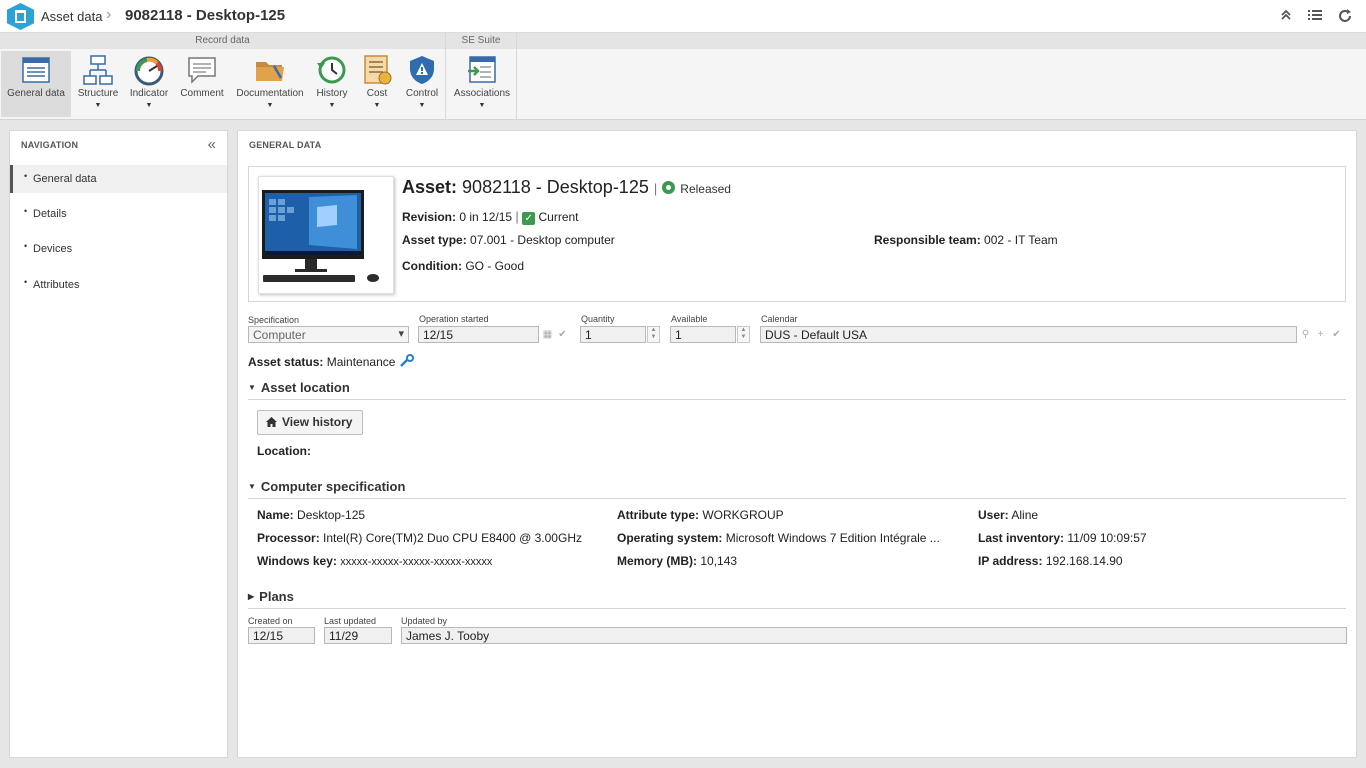 This screenshot has width=1366, height=768. Describe the element at coordinates (71, 16) in the screenshot. I see `breadcrumb-root: Asset data` at that location.